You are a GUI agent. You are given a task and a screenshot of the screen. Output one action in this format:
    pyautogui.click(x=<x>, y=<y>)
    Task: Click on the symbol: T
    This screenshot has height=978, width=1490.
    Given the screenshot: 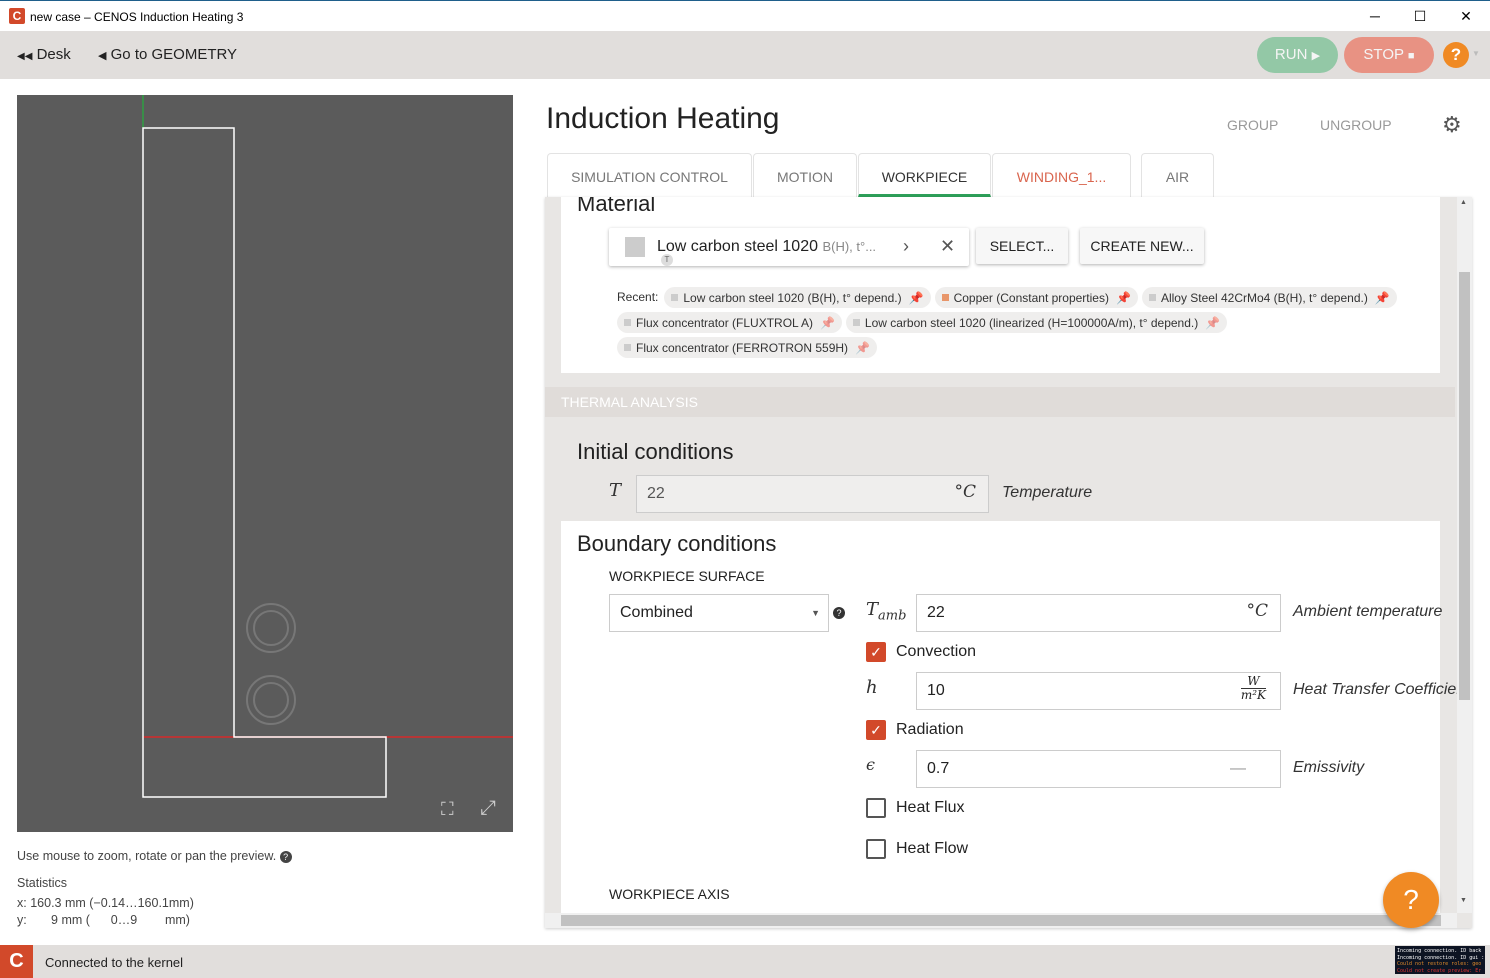 What is the action you would take?
    pyautogui.click(x=872, y=609)
    